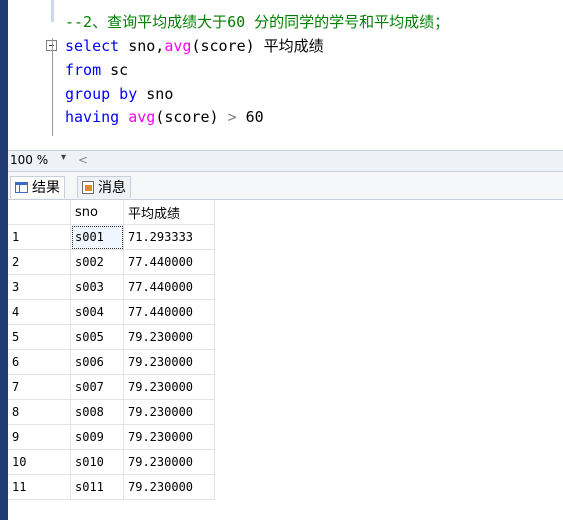 The width and height of the screenshot is (563, 520). I want to click on table-row: 6 s006 79.230000, so click(111, 362).